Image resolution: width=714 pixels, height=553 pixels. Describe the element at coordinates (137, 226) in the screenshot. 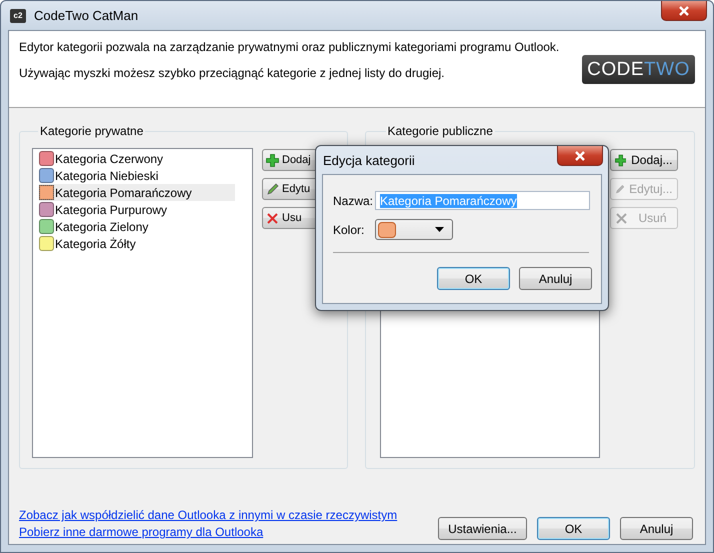

I see `category-item: Kategoria Zielony` at that location.